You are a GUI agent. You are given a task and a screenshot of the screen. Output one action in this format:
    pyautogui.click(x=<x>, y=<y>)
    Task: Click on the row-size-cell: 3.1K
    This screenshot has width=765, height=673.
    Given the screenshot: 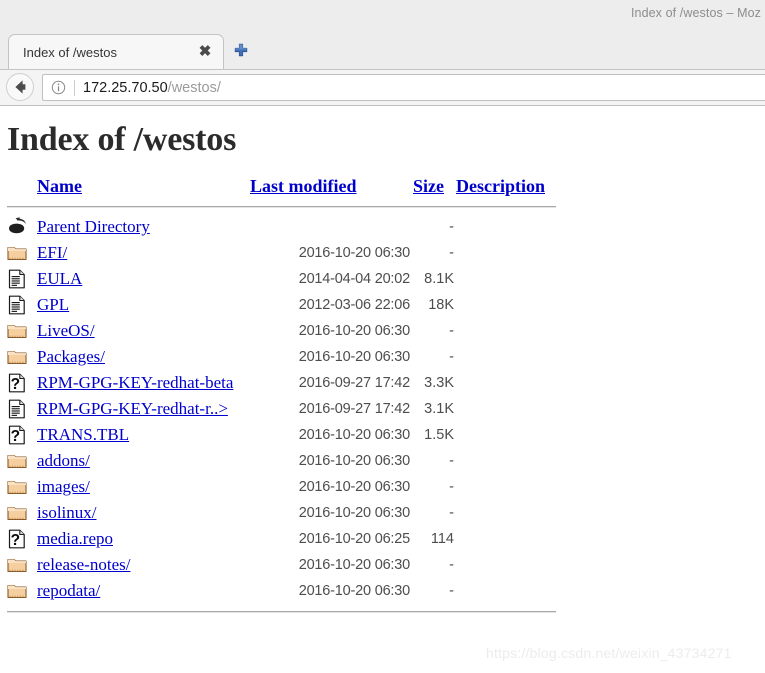 What is the action you would take?
    pyautogui.click(x=439, y=409)
    